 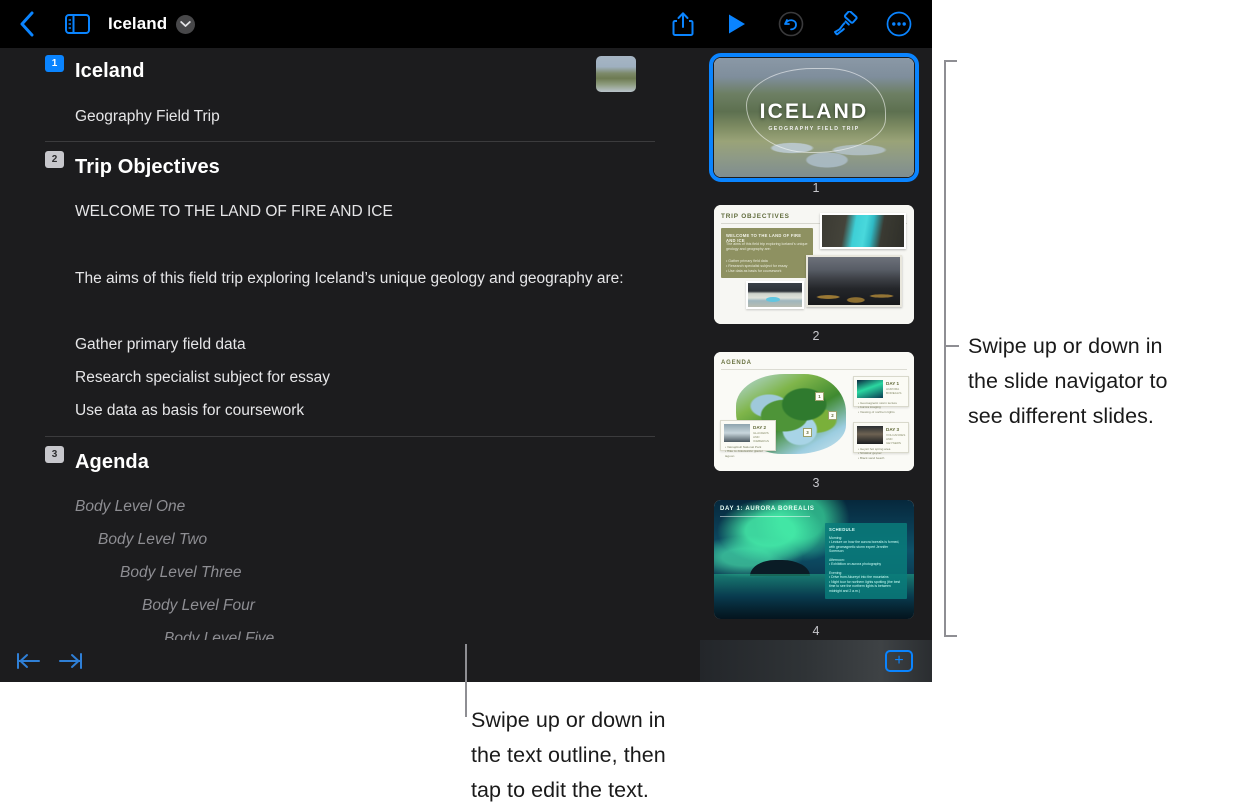 I want to click on outline-body-2-3: Research specialist subject for essay, so click(x=202, y=378).